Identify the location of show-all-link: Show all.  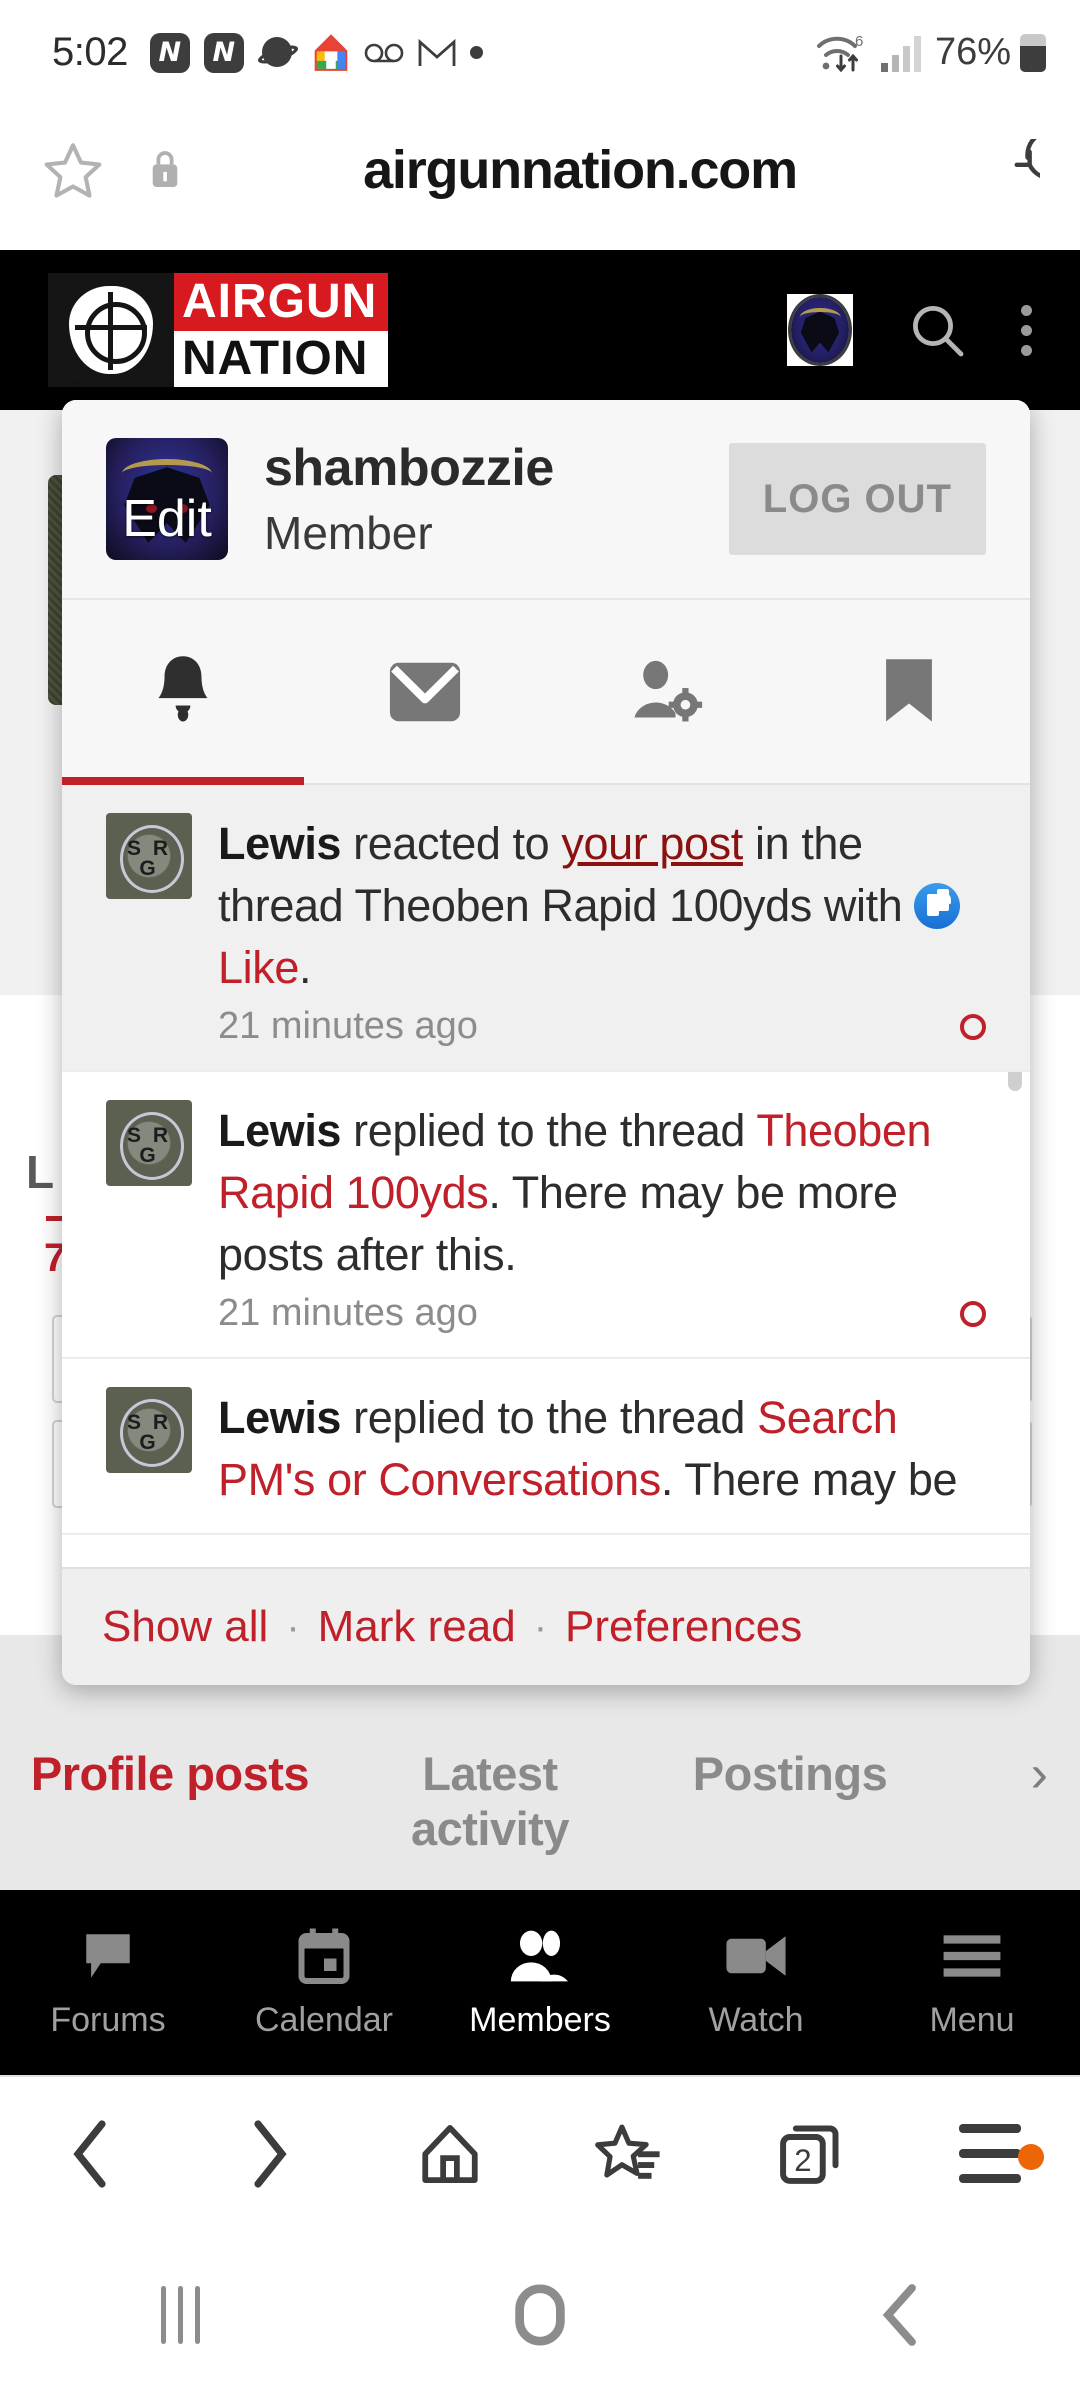
(185, 1627).